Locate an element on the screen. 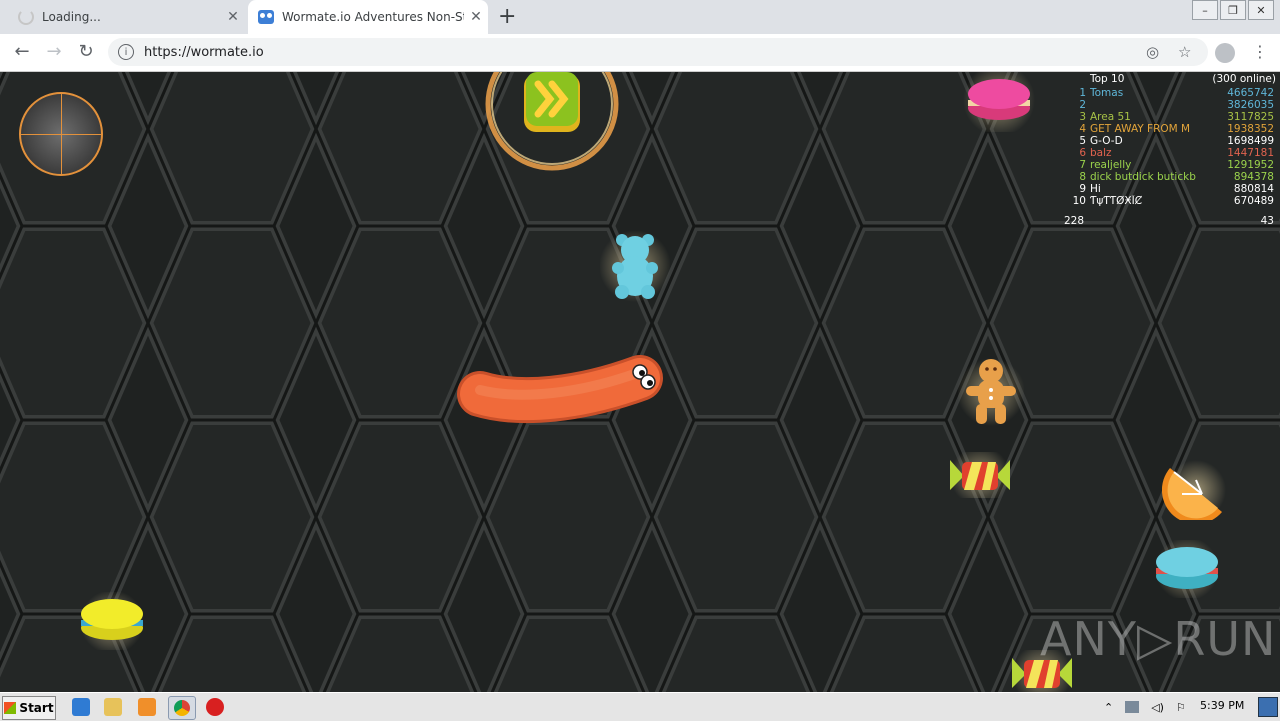 Image resolution: width=1280 pixels, height=721 pixels. leaderboard-row: 6 balz 1447181 is located at coordinates (1172, 153).